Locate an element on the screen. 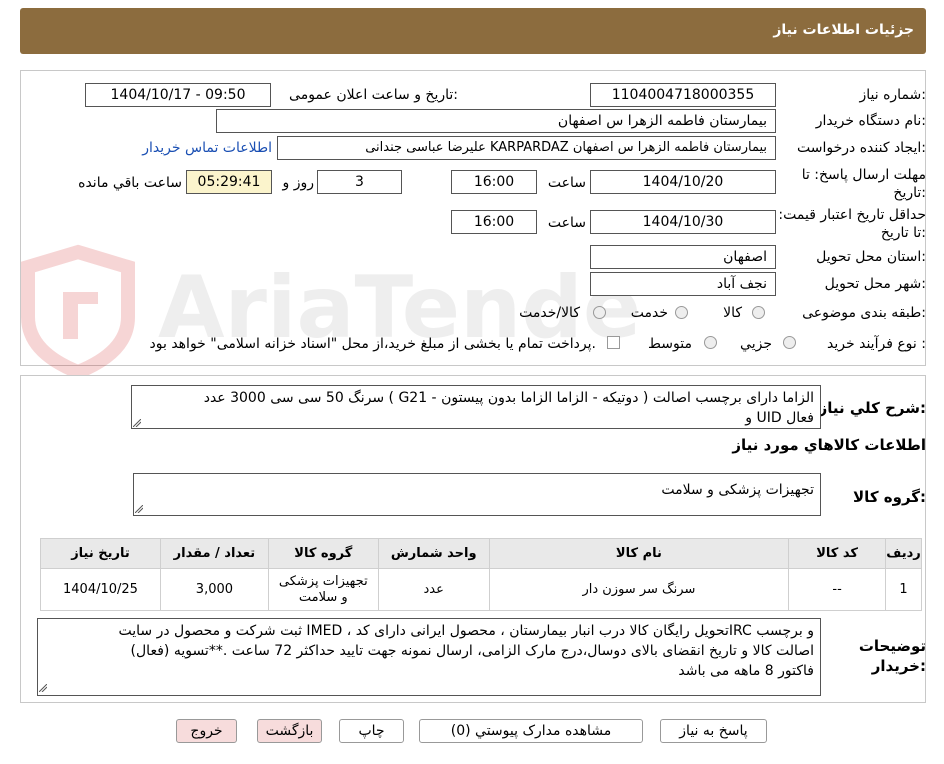 The height and width of the screenshot is (764, 944). cell-date: 1404/10/25 is located at coordinates (100, 589).